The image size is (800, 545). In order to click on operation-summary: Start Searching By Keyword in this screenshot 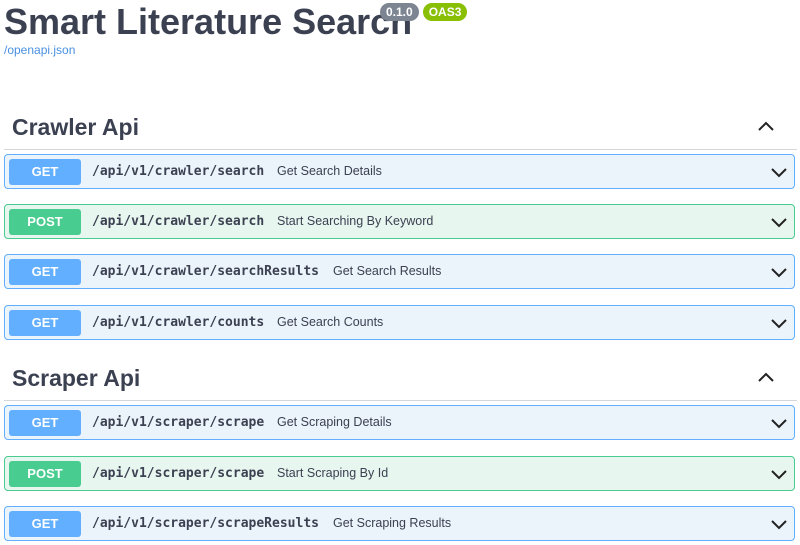, I will do `click(355, 221)`.